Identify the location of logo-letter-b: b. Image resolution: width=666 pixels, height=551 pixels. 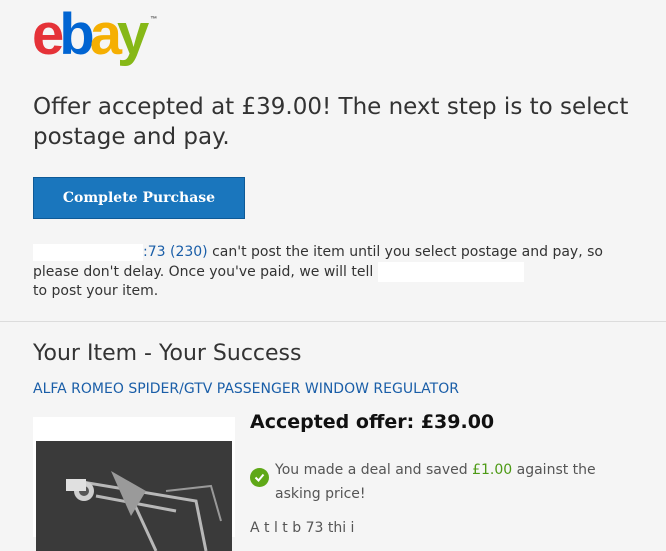
(77, 34).